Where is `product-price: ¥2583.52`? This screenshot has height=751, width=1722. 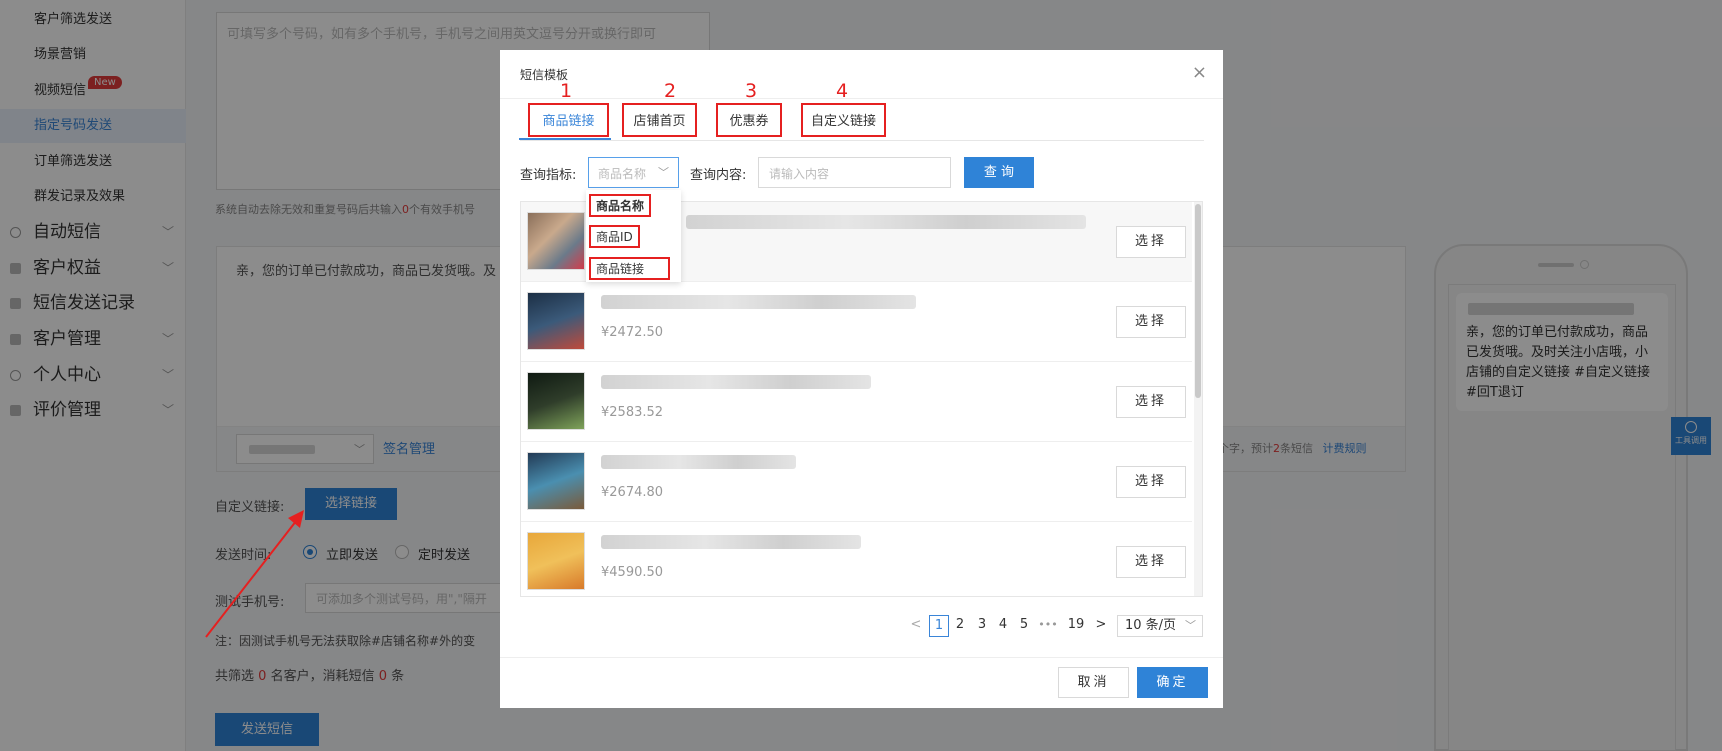 product-price: ¥2583.52 is located at coordinates (632, 412).